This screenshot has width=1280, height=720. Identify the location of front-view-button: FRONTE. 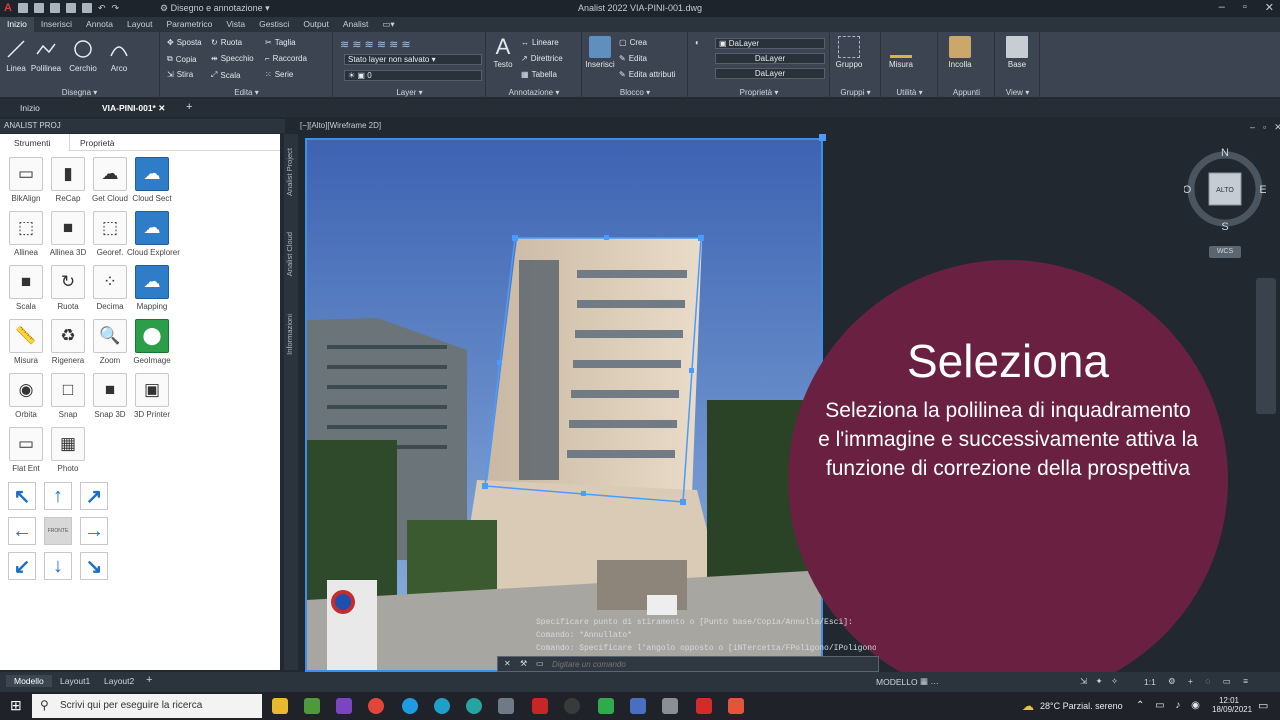
(58, 531).